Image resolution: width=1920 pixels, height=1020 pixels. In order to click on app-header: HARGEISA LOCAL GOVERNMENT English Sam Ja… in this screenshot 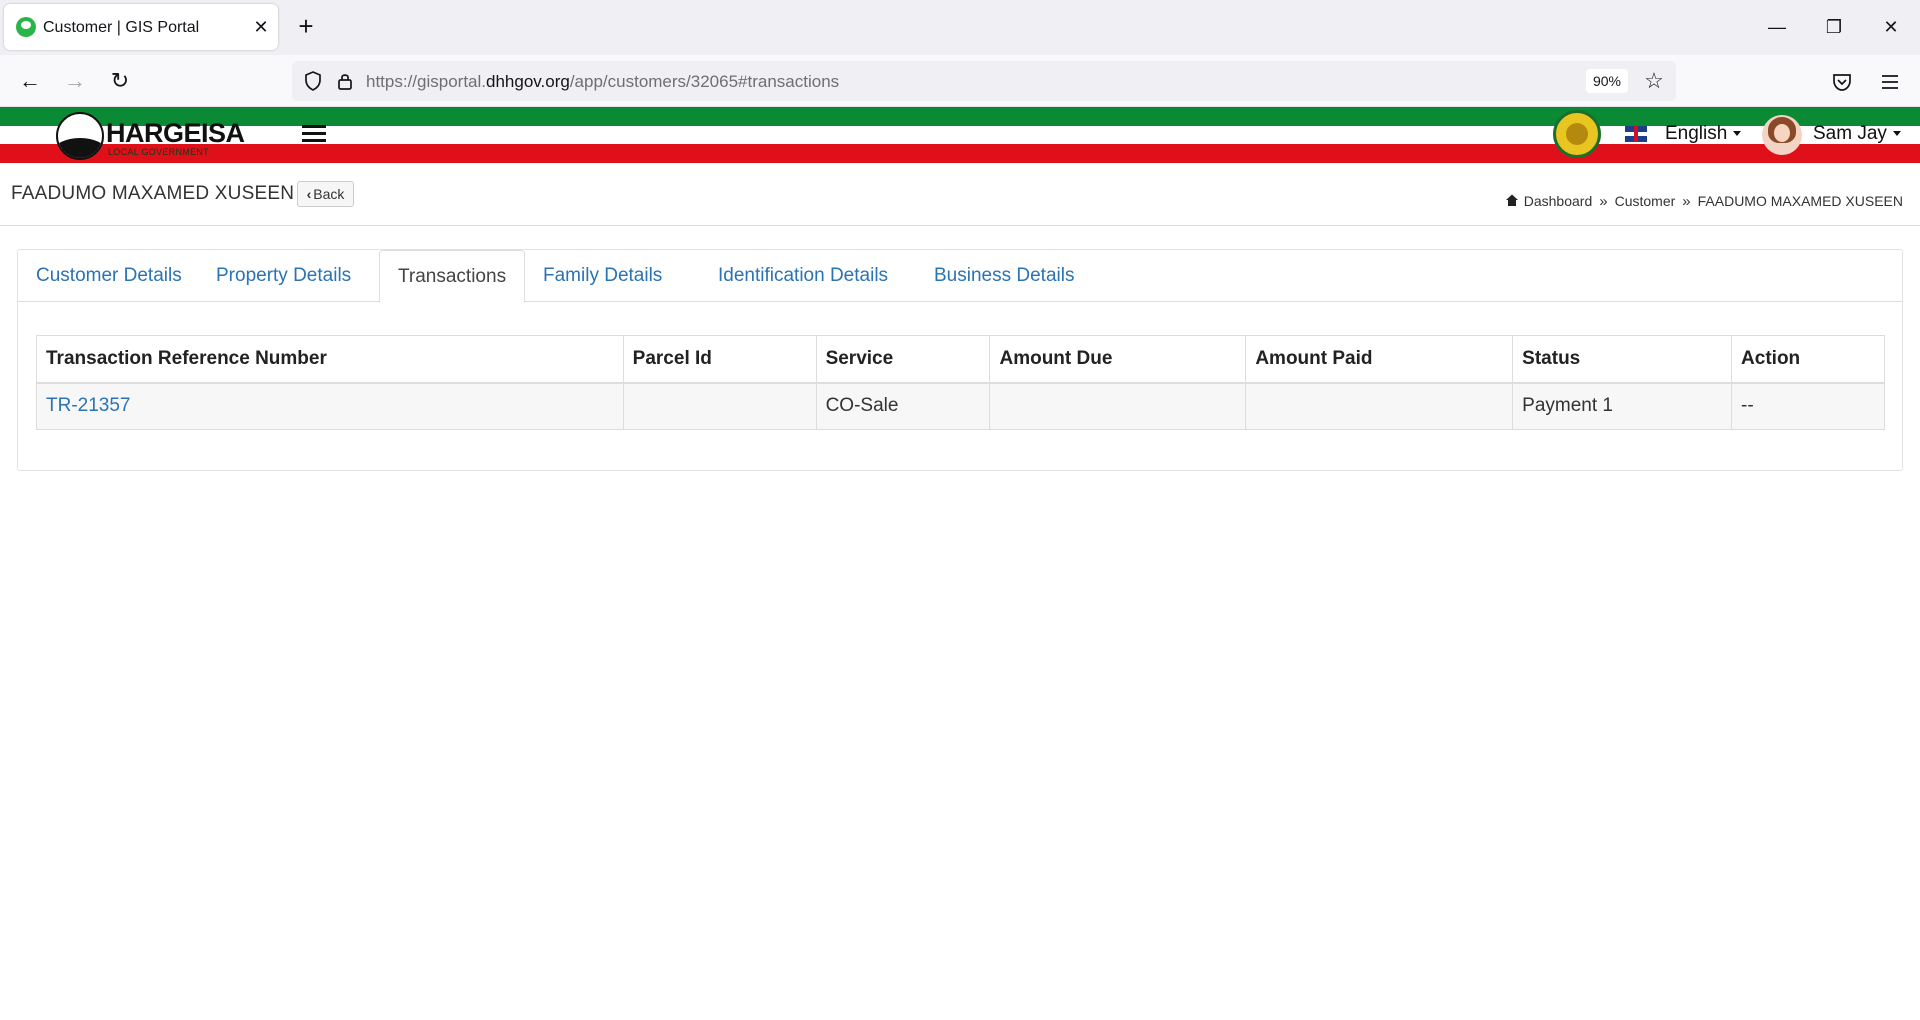, I will do `click(960, 135)`.